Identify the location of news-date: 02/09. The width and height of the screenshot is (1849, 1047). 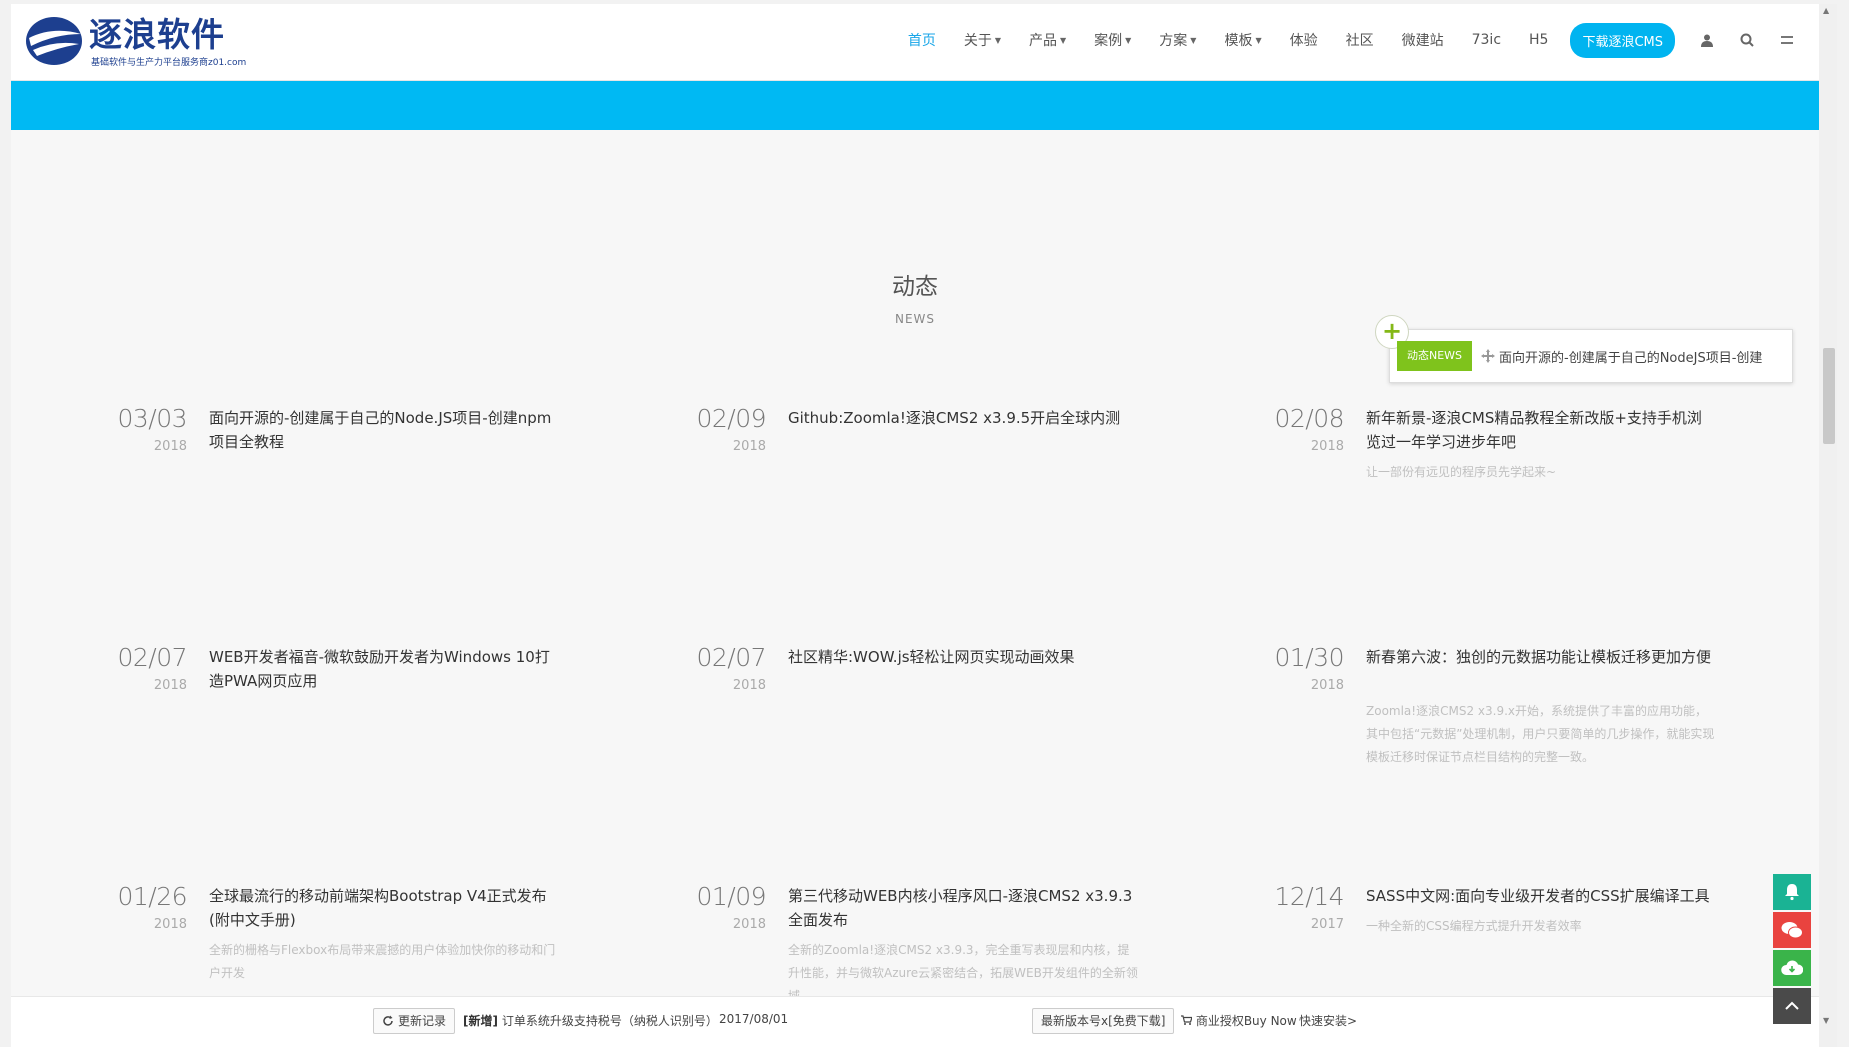
(731, 418).